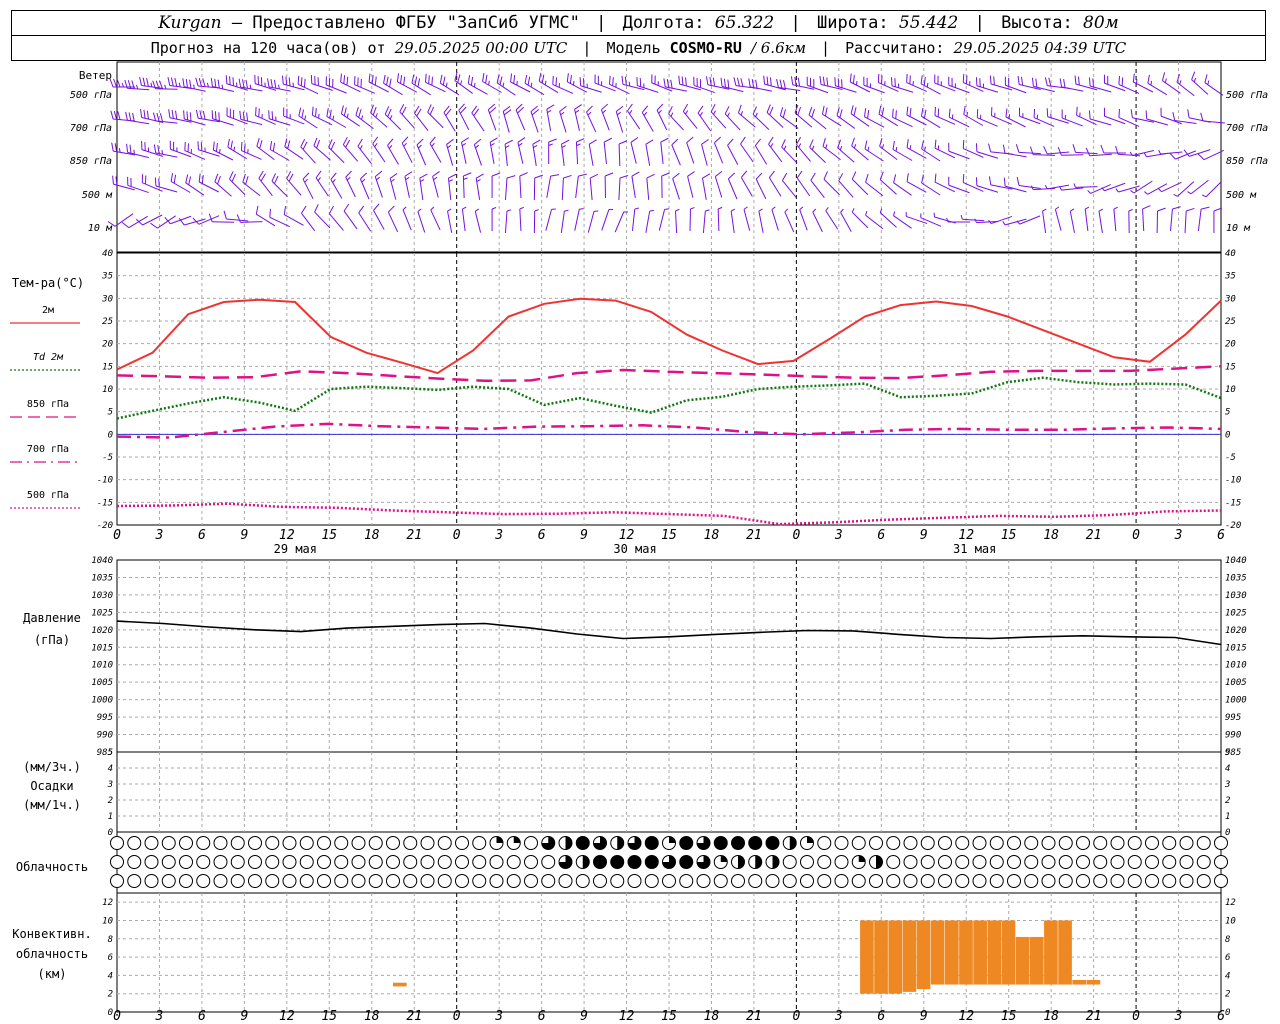  Describe the element at coordinates (966, 1016) in the screenshot. I see `time-tick-label-lower: 12` at that location.